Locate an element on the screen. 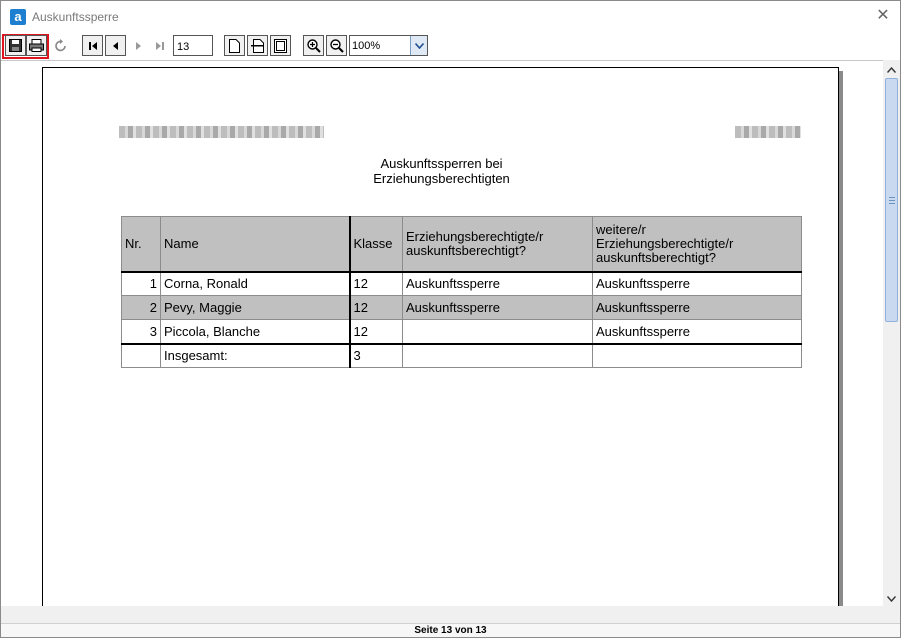 The image size is (901, 638). status-bar: Seite 13 von 13 is located at coordinates (450, 630).